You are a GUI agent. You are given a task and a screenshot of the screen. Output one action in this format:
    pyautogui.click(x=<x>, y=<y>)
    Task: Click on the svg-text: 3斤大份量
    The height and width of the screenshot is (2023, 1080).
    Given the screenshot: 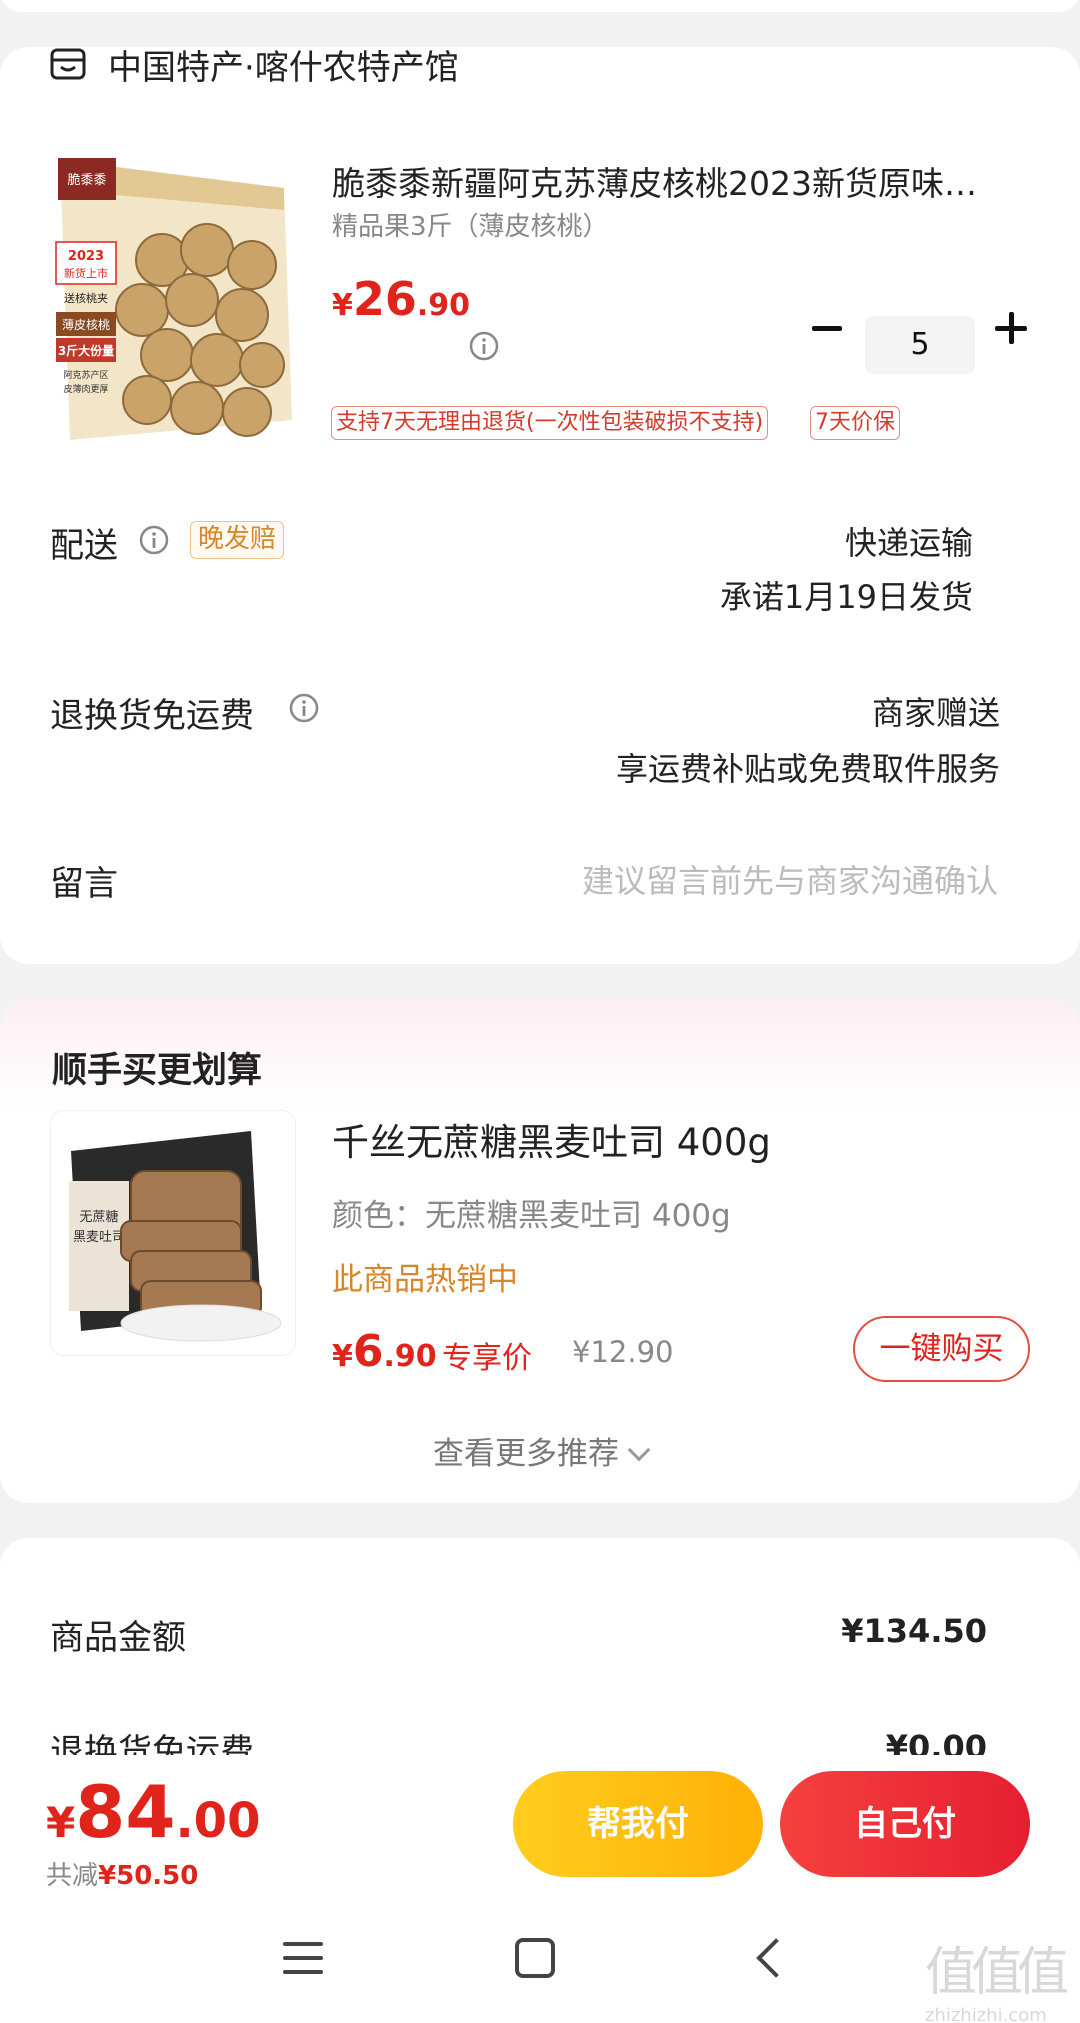 What is the action you would take?
    pyautogui.click(x=86, y=350)
    